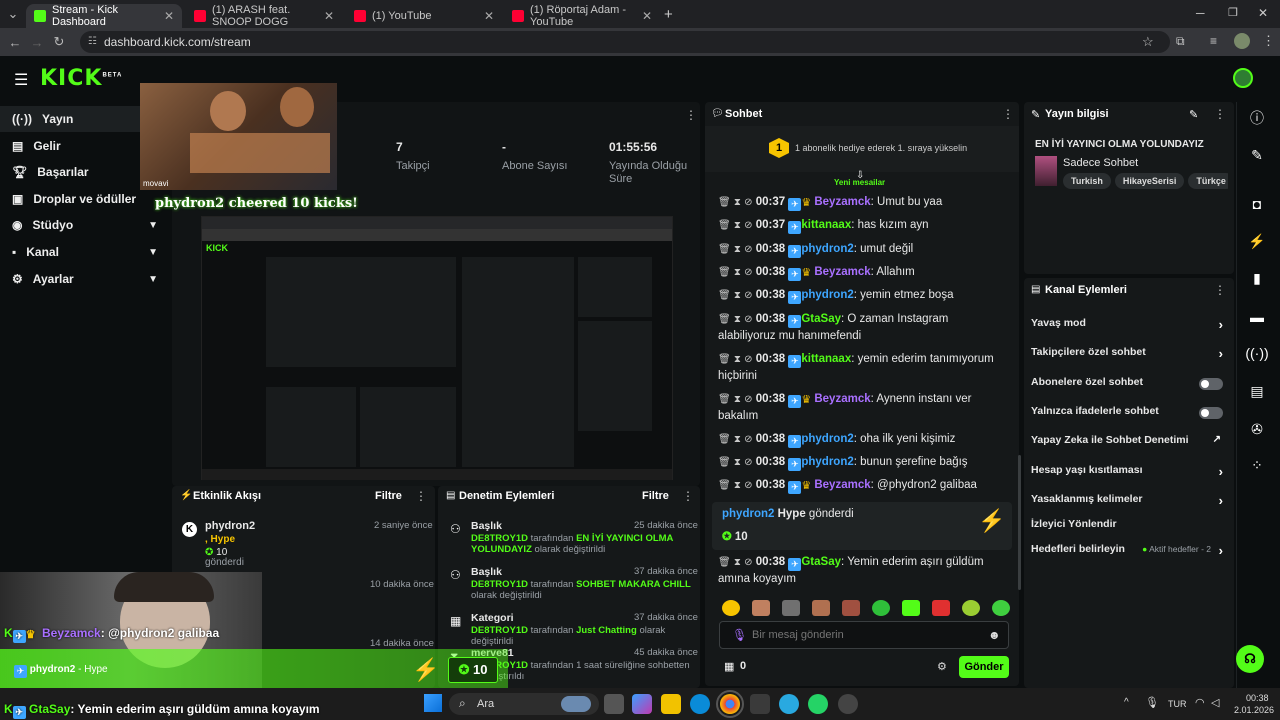 This screenshot has height=720, width=1280. Describe the element at coordinates (1257, 353) in the screenshot. I see `broadcast-rail-icon: ((·))` at that location.